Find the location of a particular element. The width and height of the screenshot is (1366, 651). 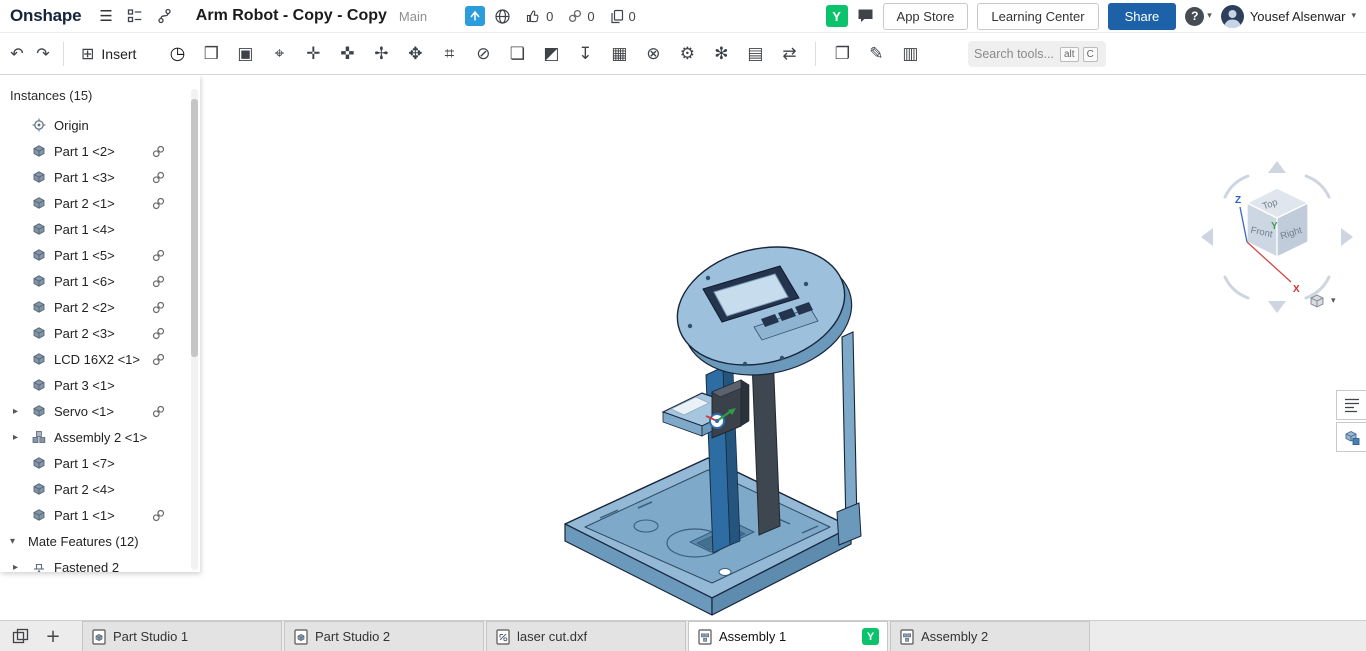

tab-label: Part Studio 1 is located at coordinates (151, 636).